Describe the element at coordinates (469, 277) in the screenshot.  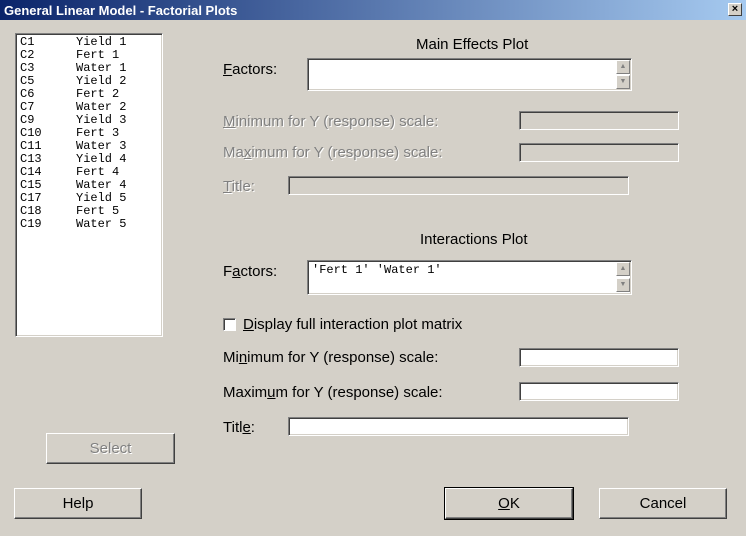
I see `interactions-factors-field: 'Fert 1' 'Water 1' ▲ ▼` at that location.